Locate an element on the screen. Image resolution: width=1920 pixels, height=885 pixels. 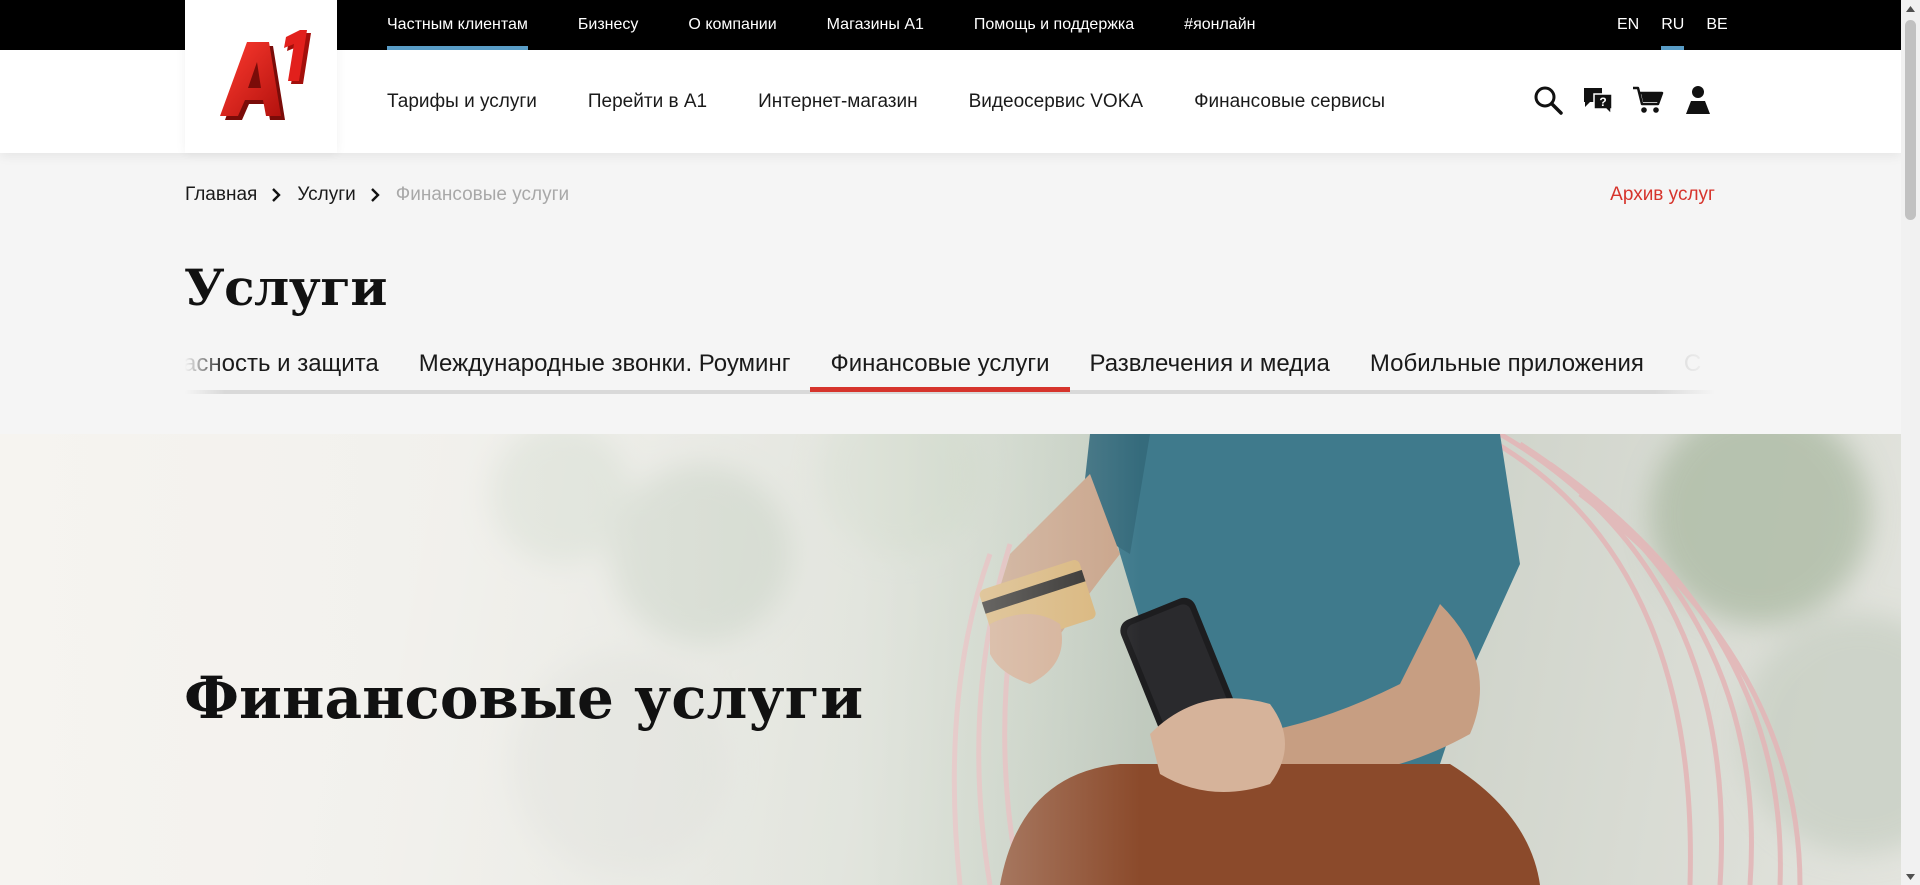
cart-icon is located at coordinates (1648, 99).